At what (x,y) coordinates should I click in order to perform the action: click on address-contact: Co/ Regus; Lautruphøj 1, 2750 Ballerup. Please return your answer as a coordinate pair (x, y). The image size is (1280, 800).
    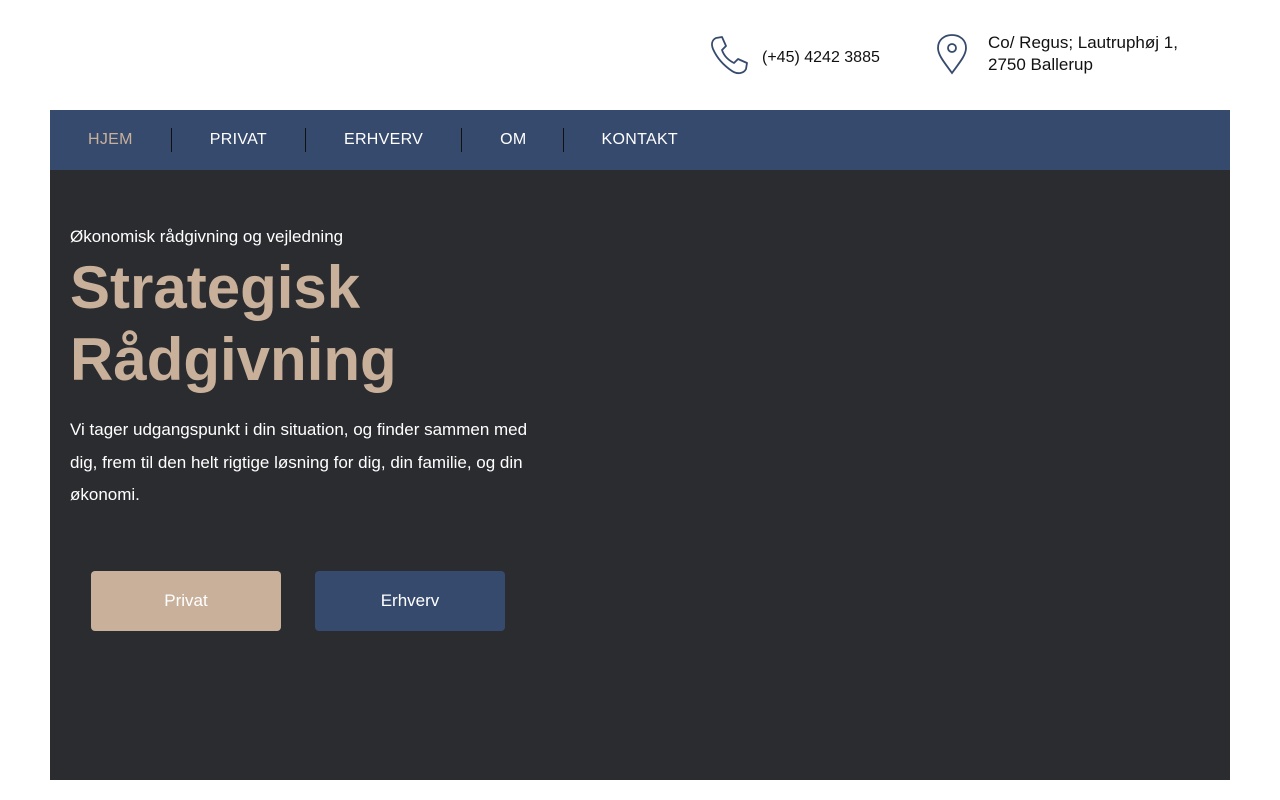
    Looking at the image, I should click on (1056, 56).